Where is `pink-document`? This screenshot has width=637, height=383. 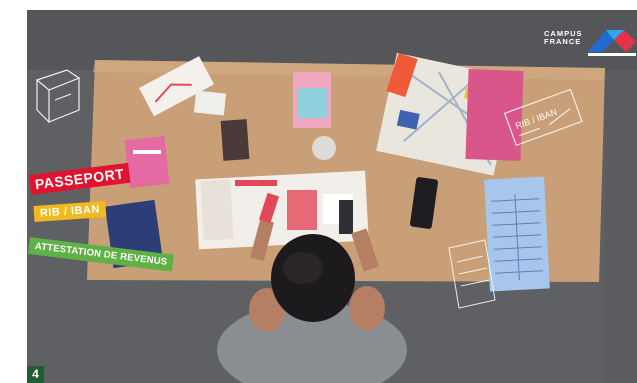
pink-document is located at coordinates (147, 162).